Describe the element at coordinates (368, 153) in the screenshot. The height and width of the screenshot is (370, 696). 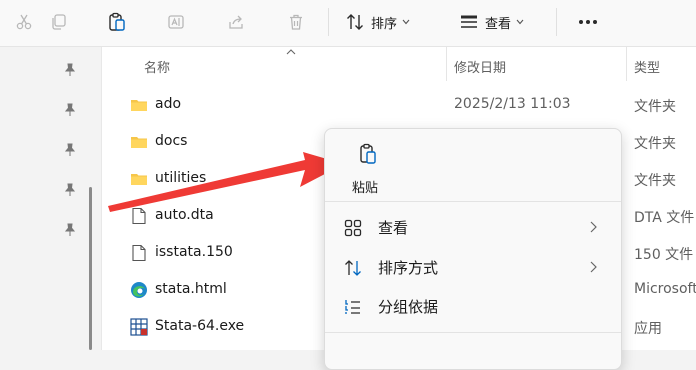
I see `paste-icon` at that location.